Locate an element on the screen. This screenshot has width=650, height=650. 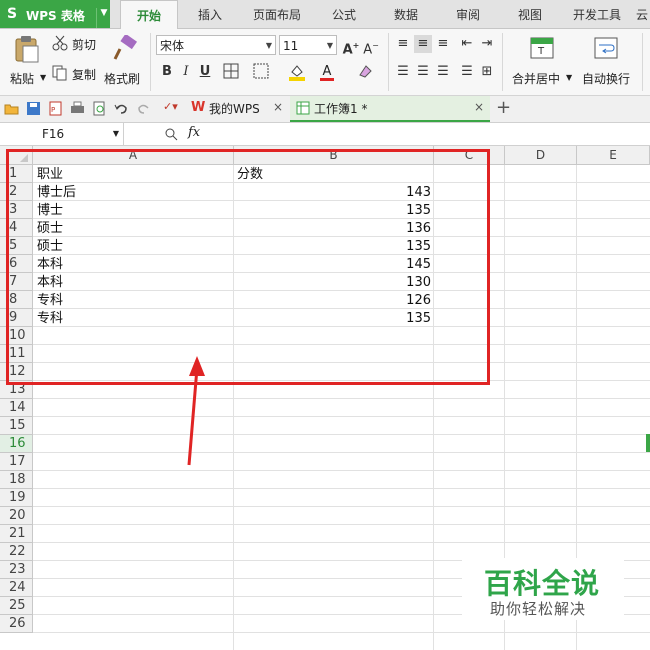
font-size-select: 11 ▼ is located at coordinates (308, 45).